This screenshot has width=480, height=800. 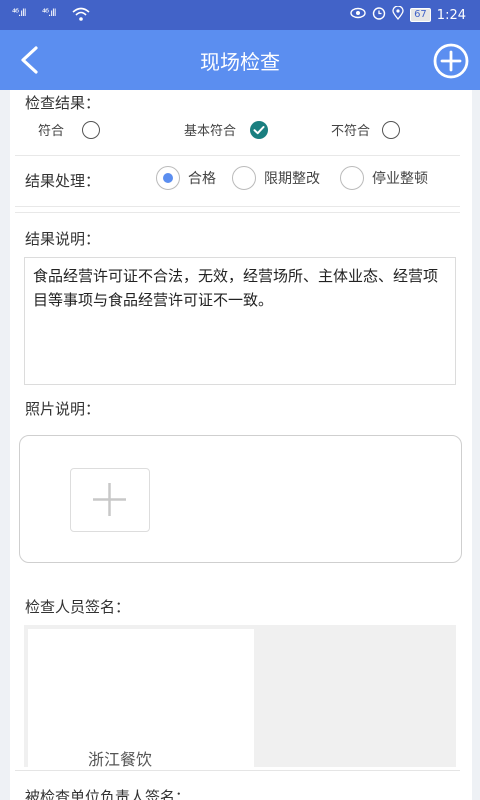 What do you see at coordinates (420, 15) in the screenshot?
I see `battery-indicator: 67` at bounding box center [420, 15].